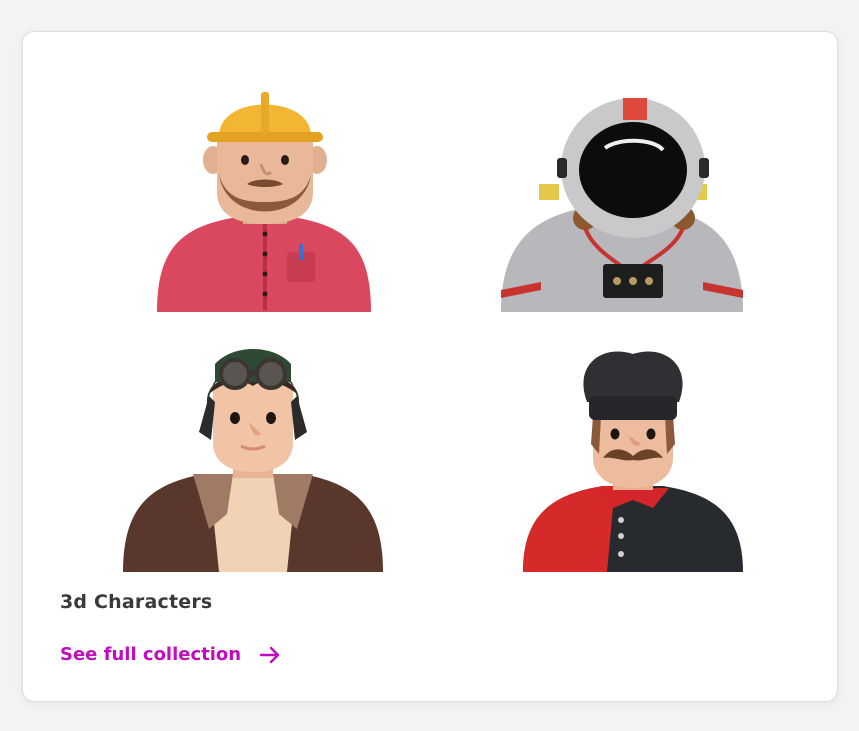 The height and width of the screenshot is (731, 859). Describe the element at coordinates (265, 199) in the screenshot. I see `construction-worker-icon` at that location.